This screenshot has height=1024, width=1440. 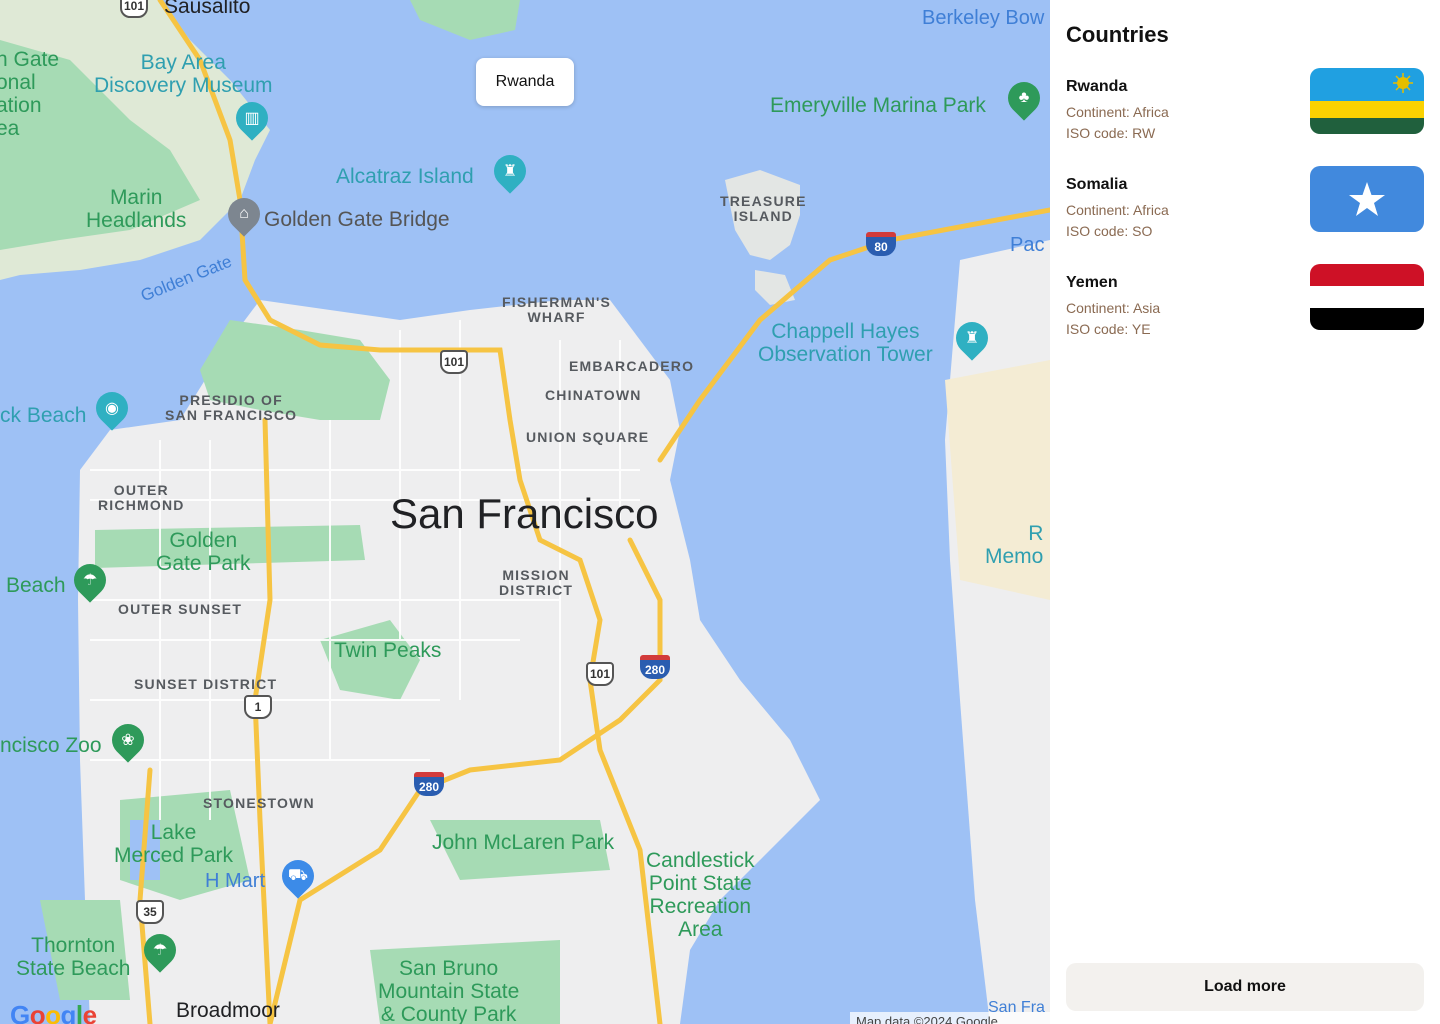 What do you see at coordinates (141, 497) in the screenshot?
I see `label-outer-richmond: OUTER RICHMOND` at bounding box center [141, 497].